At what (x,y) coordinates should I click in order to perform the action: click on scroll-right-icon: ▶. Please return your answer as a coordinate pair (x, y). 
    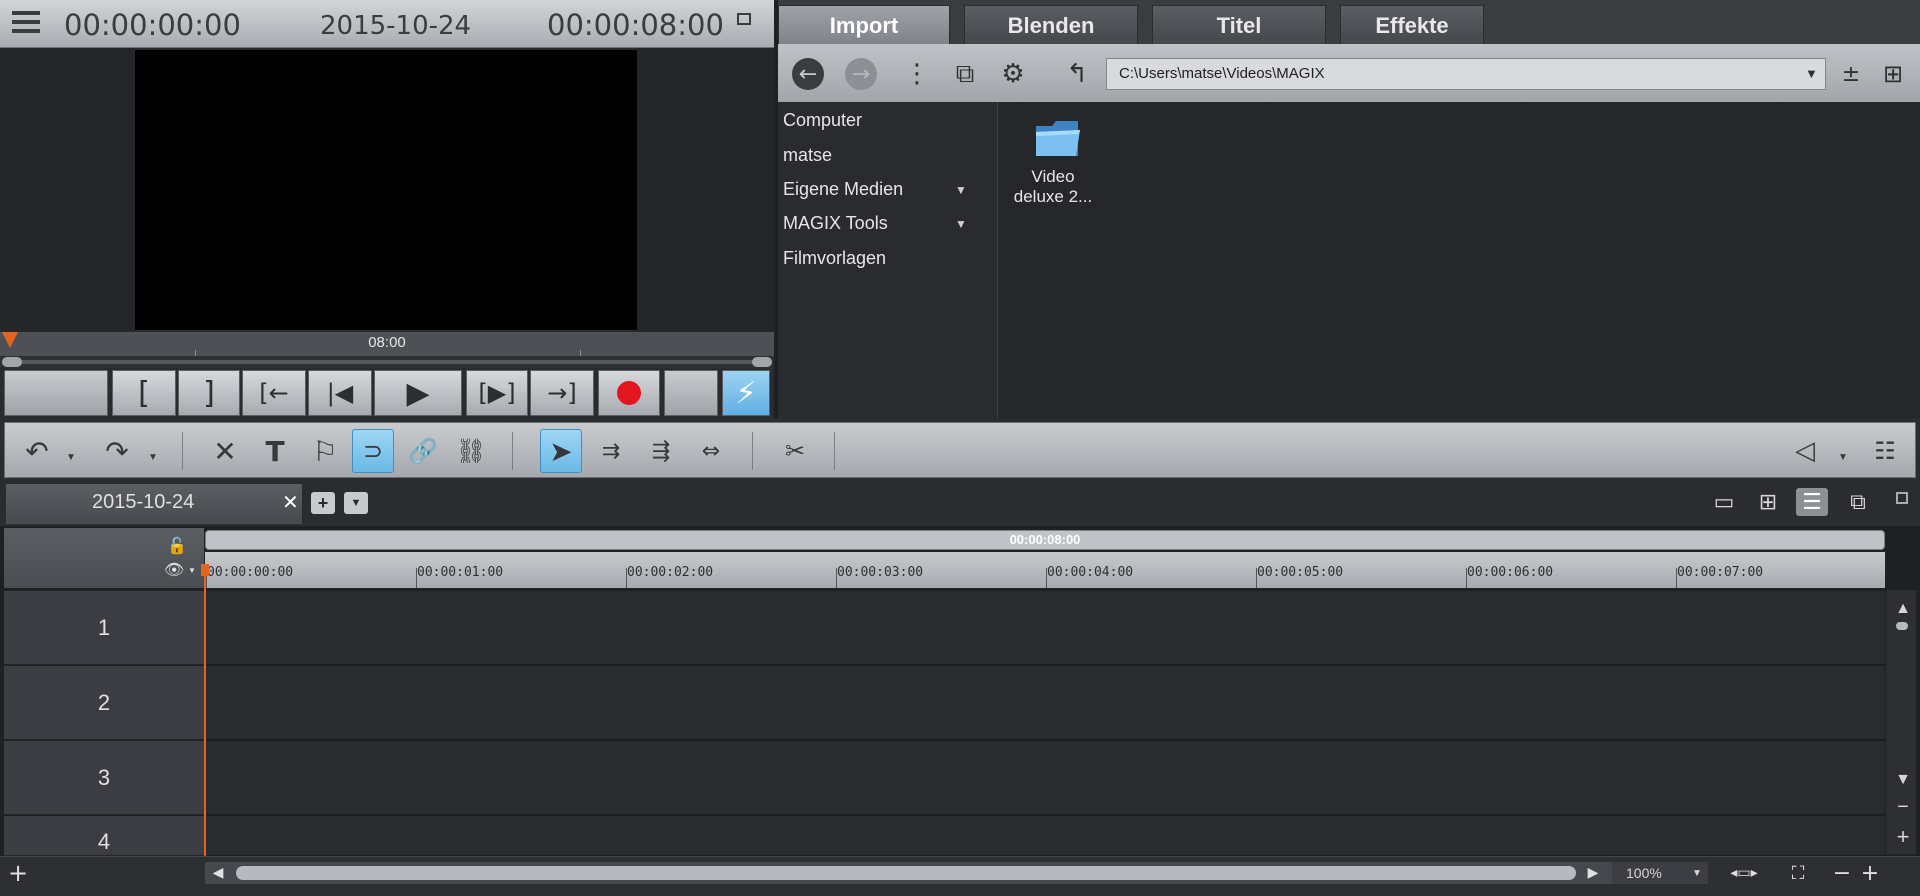
    Looking at the image, I should click on (1593, 873).